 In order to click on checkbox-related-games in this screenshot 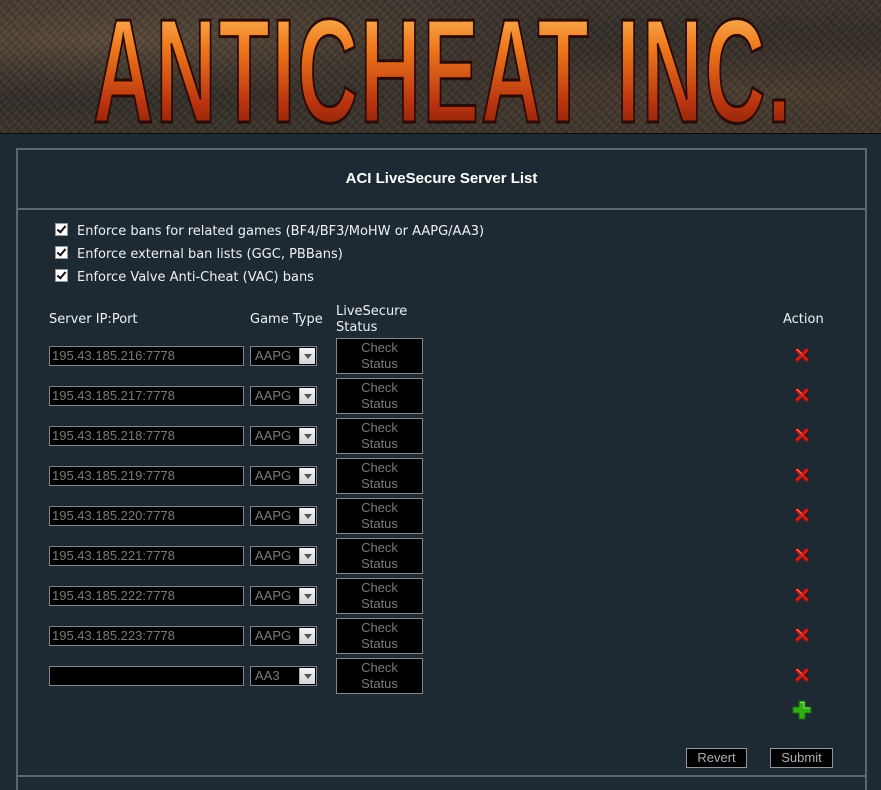, I will do `click(61, 229)`.